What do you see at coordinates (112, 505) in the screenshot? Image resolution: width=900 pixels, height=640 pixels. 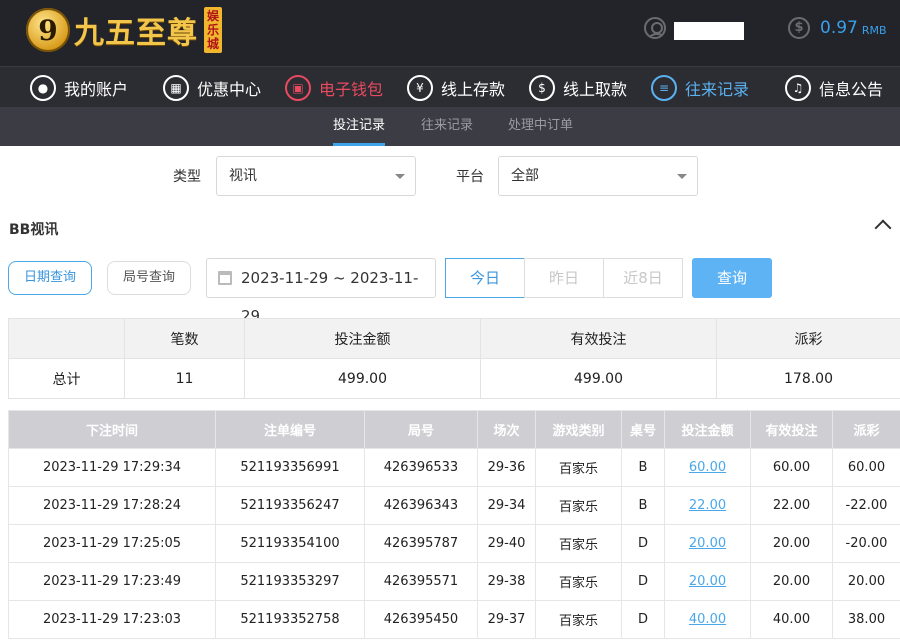 I see `bet-time: 2023-11-29 17:28:24` at bounding box center [112, 505].